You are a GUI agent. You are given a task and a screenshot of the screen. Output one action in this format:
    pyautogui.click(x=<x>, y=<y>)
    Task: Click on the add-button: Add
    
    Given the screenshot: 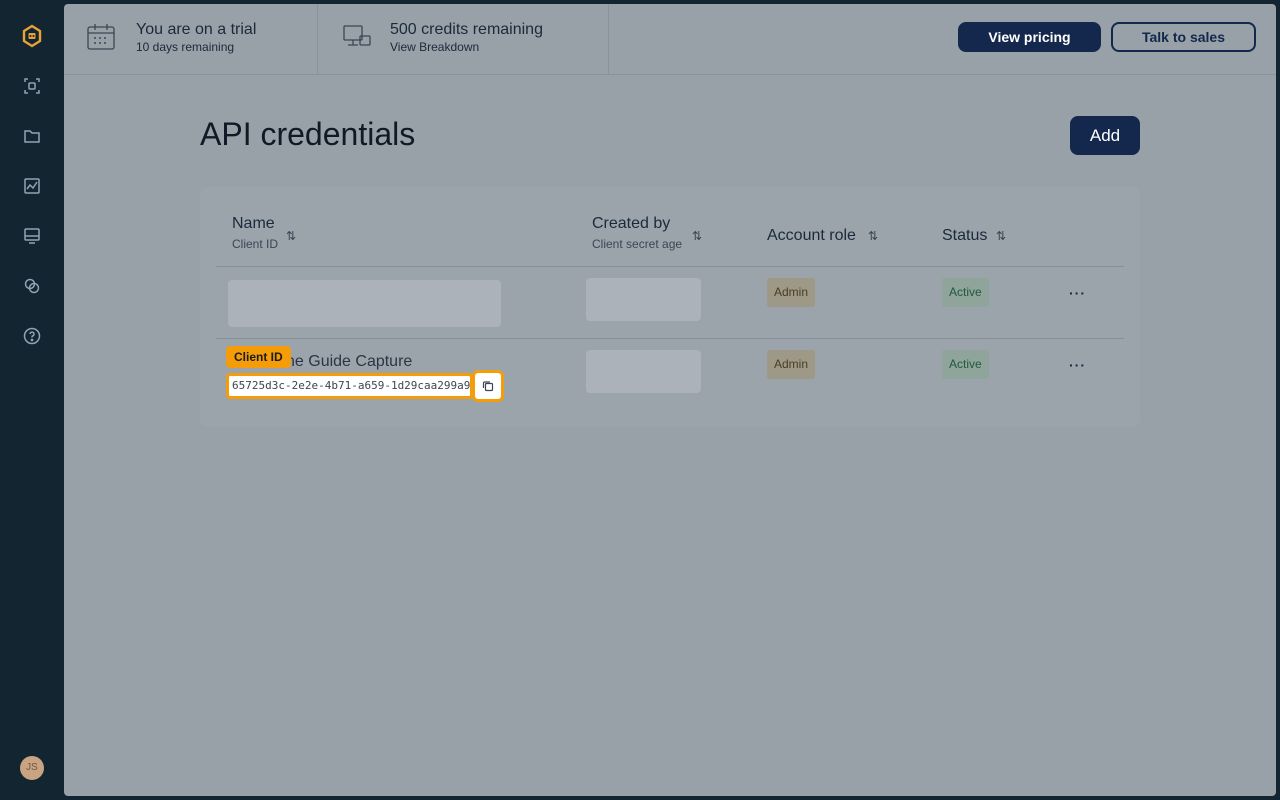 What is the action you would take?
    pyautogui.click(x=1105, y=135)
    